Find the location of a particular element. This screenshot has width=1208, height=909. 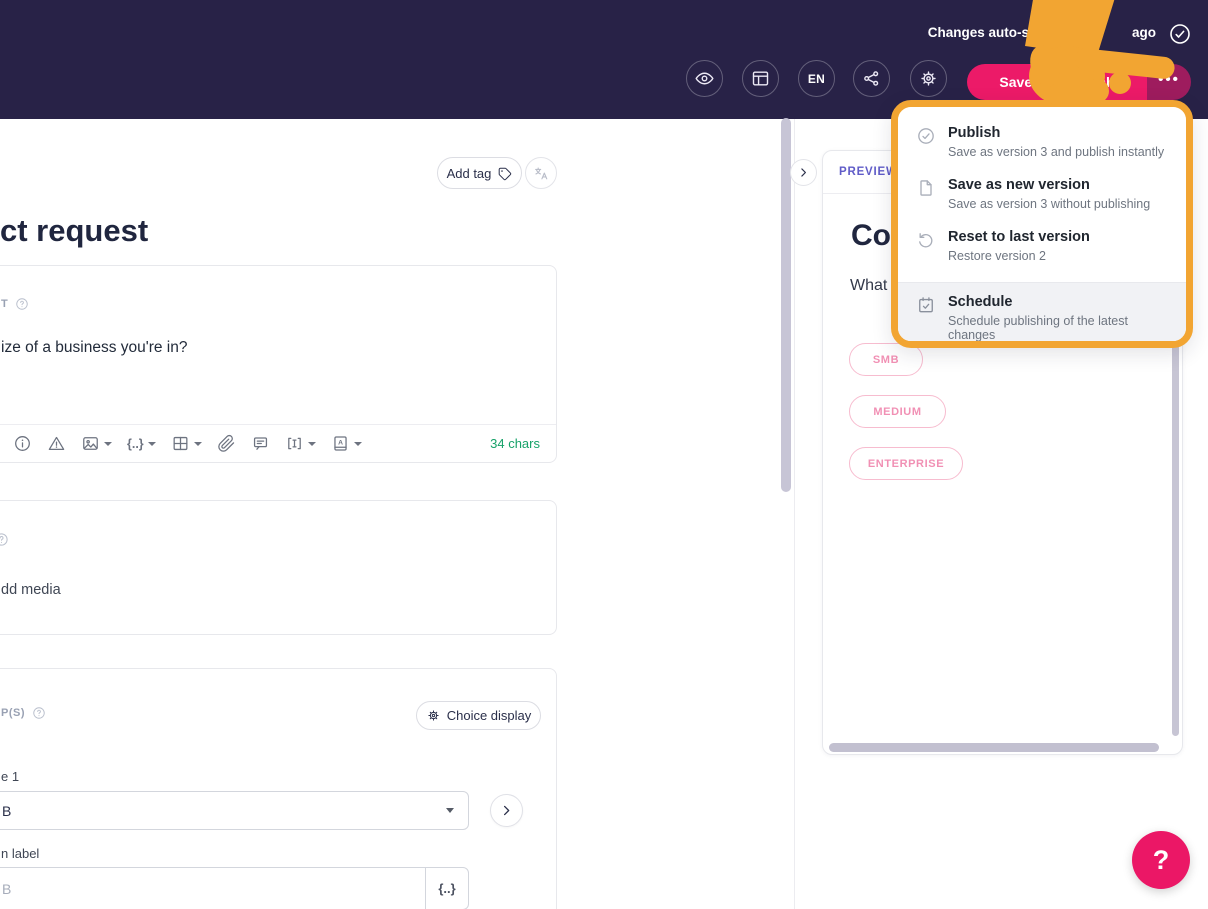

preview-choice-enterprise: ENTERPRISE is located at coordinates (906, 463).